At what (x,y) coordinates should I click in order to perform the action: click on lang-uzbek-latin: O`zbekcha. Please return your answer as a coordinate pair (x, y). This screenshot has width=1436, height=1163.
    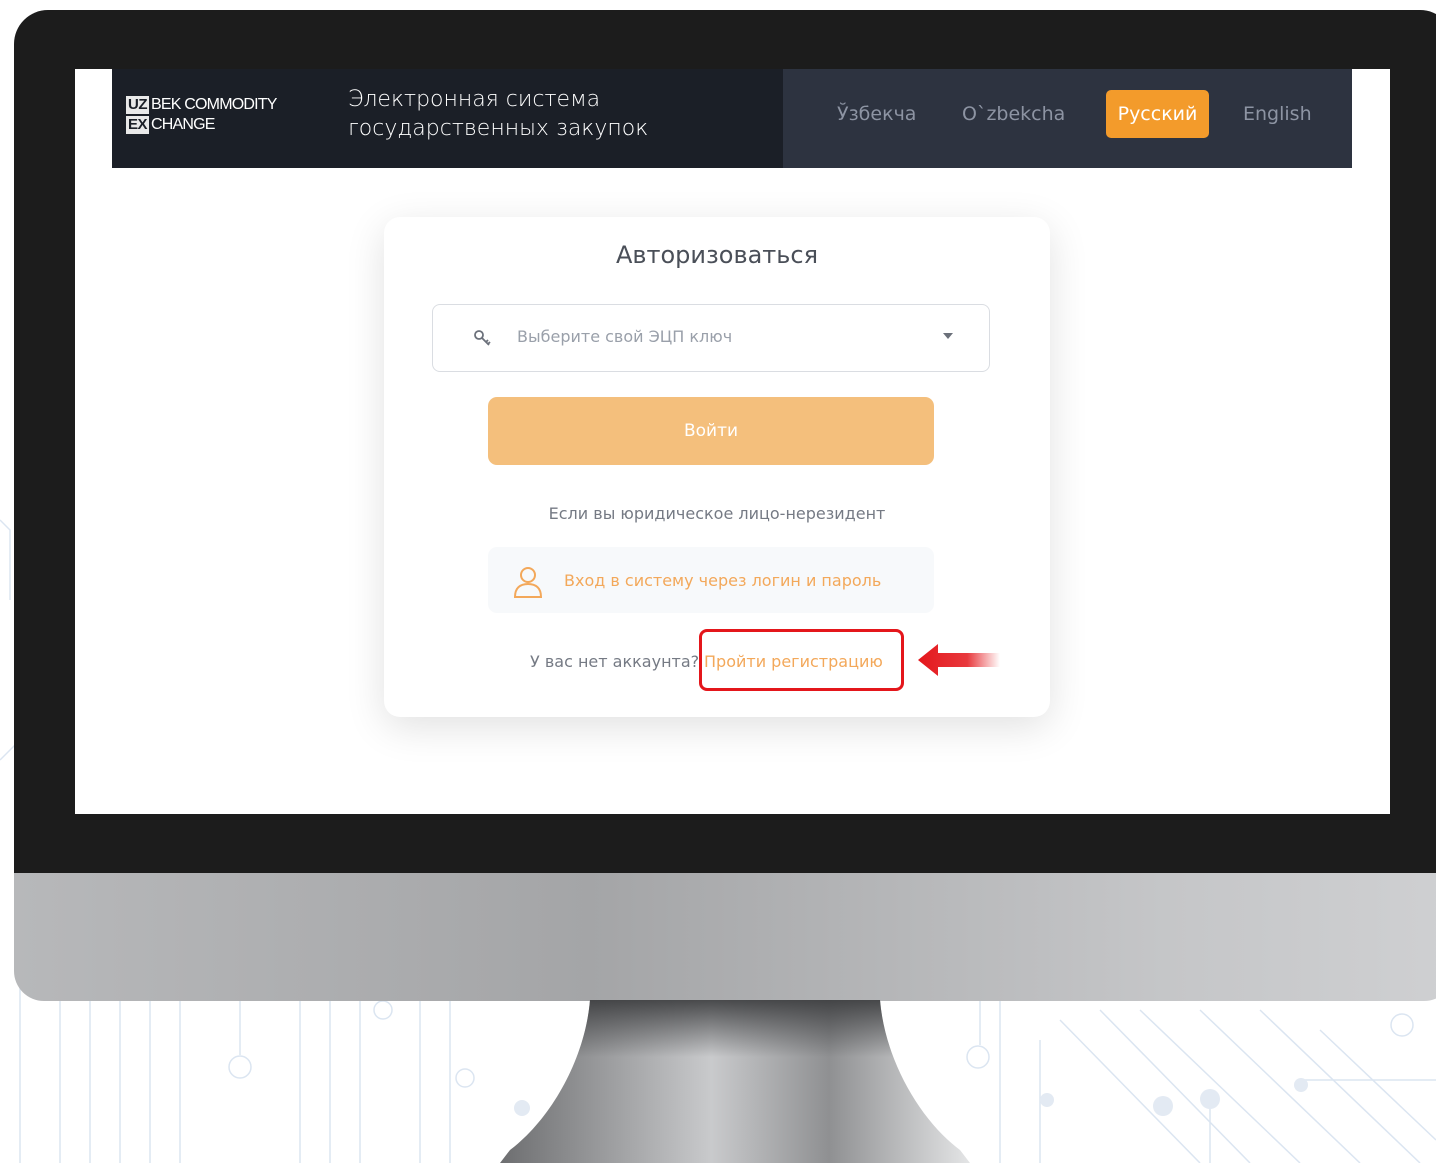
    Looking at the image, I should click on (1013, 114).